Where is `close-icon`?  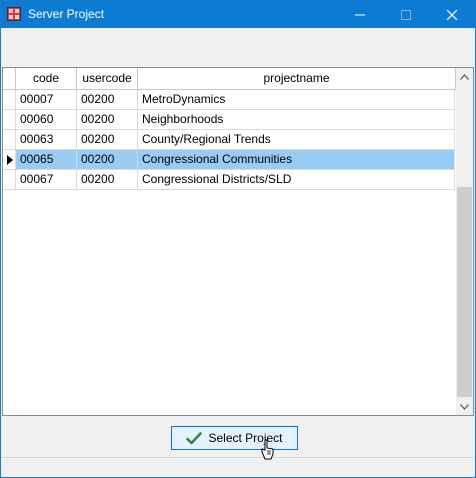
close-icon is located at coordinates (452, 14).